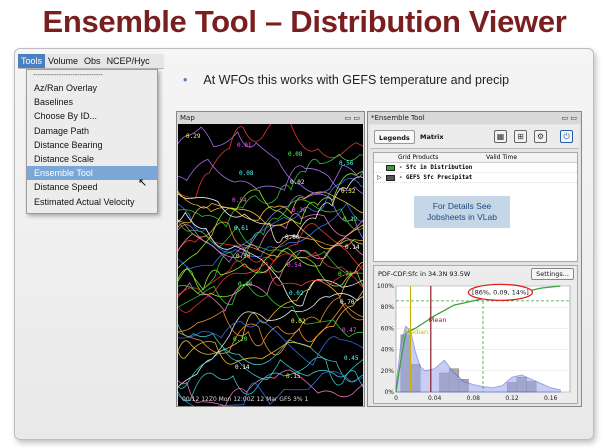  Describe the element at coordinates (540, 136) in the screenshot. I see `gear-icon: ⚙` at that location.